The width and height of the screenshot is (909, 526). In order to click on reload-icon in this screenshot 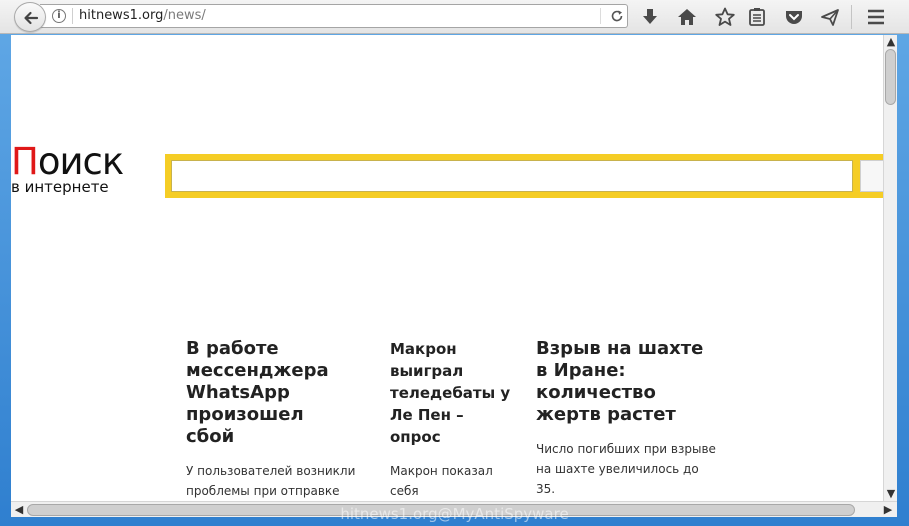, I will do `click(617, 16)`.